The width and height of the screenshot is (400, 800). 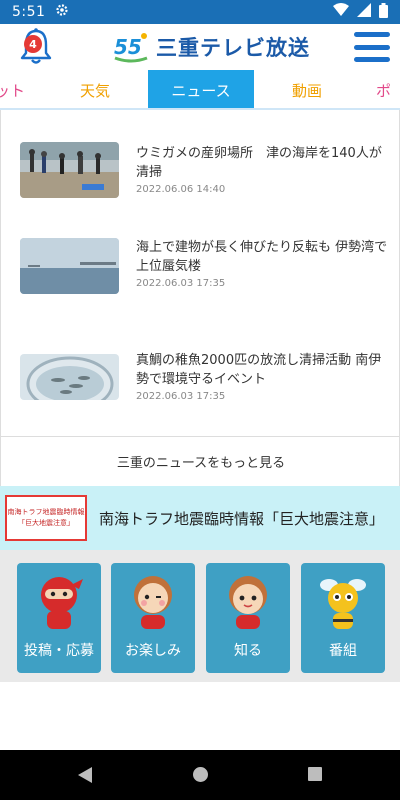 I want to click on boy-mascot-icon, so click(x=248, y=602).